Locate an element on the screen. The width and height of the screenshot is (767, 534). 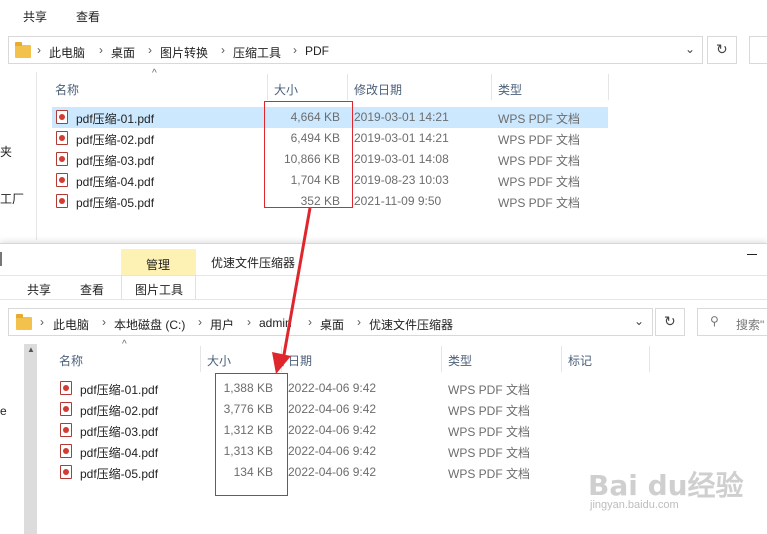
red-arrow-overlay is located at coordinates (292, 290).